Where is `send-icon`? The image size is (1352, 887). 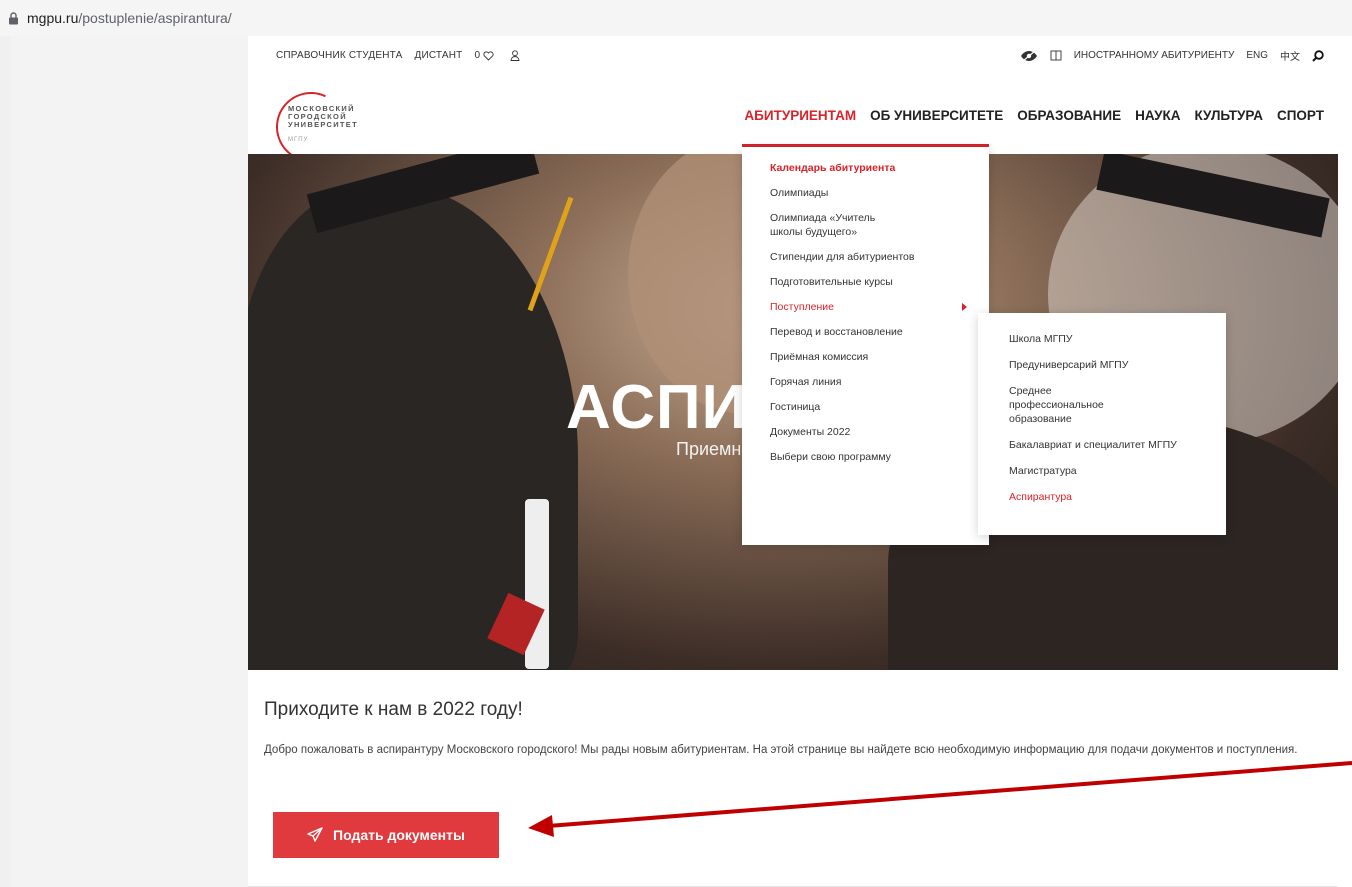 send-icon is located at coordinates (315, 834).